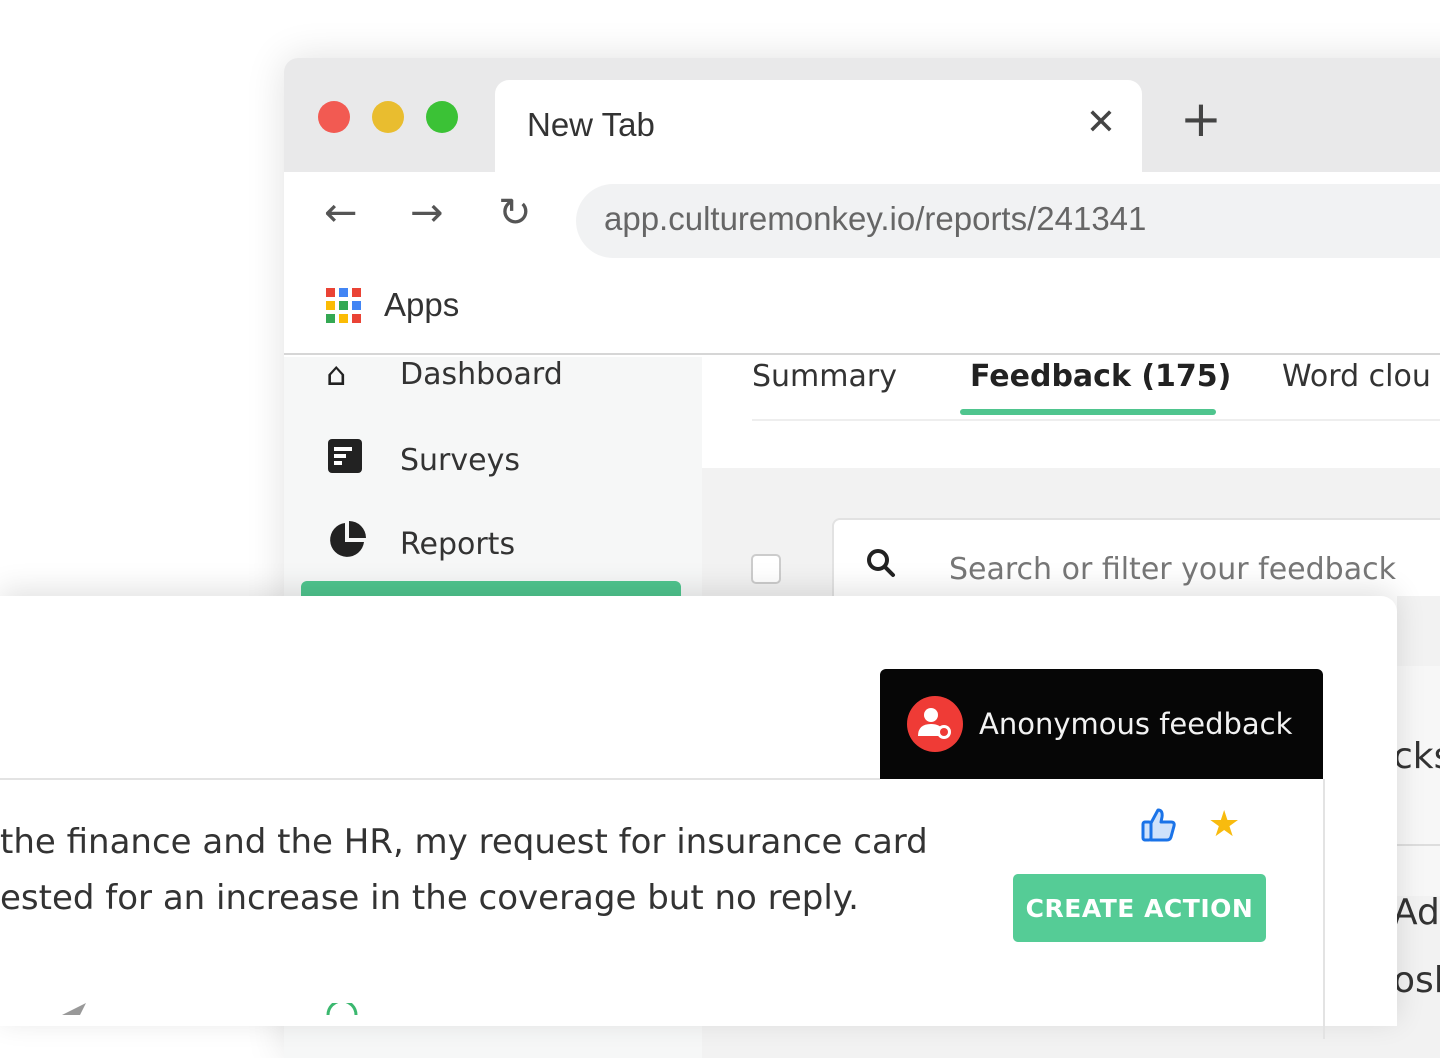 The width and height of the screenshot is (1440, 1058). What do you see at coordinates (348, 460) in the screenshot?
I see `survey-icon` at bounding box center [348, 460].